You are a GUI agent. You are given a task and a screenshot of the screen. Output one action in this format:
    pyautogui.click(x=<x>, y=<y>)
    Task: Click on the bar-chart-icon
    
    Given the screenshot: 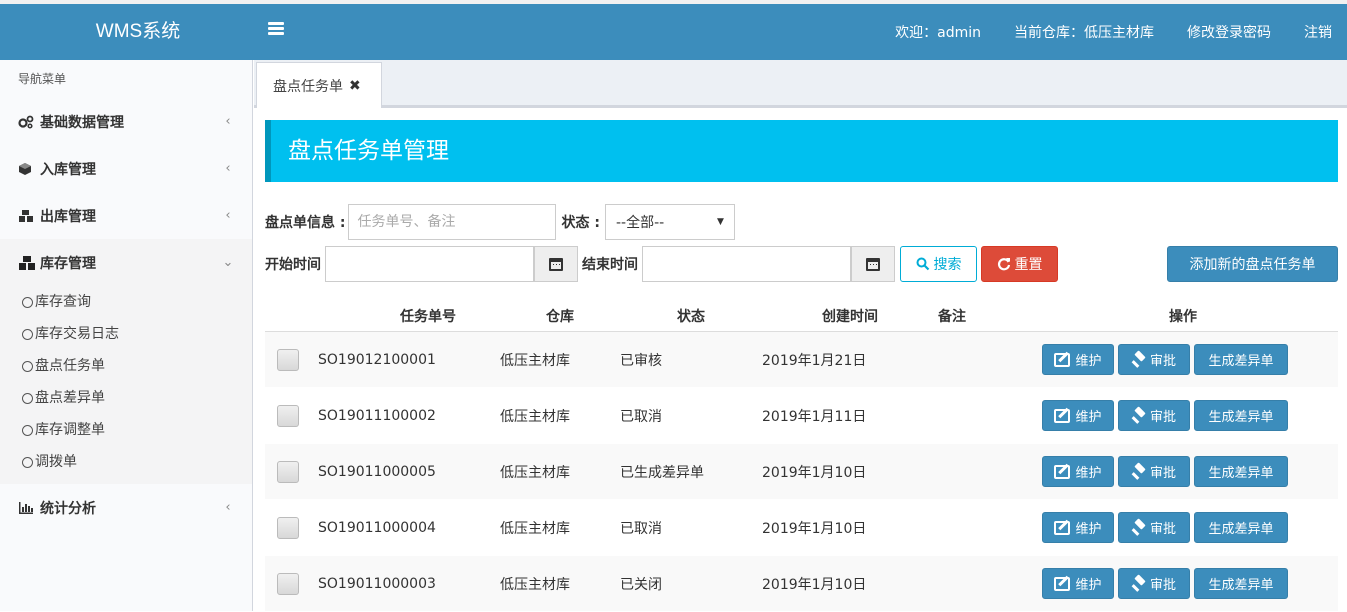 What is the action you would take?
    pyautogui.click(x=27, y=508)
    